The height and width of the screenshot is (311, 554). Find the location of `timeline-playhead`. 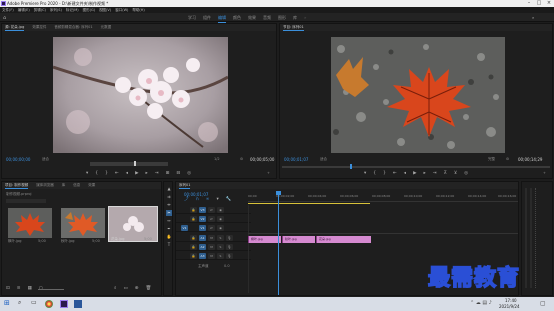

timeline-playhead is located at coordinates (278, 243).